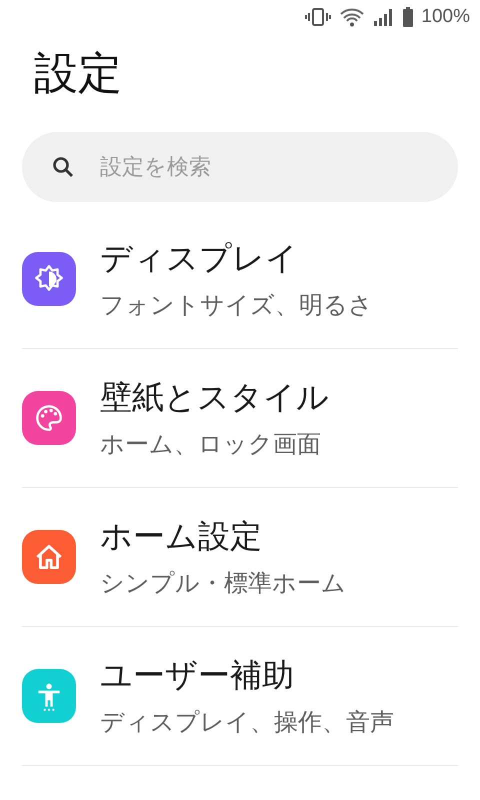 The image size is (480, 800). What do you see at coordinates (63, 167) in the screenshot?
I see `search-icon` at bounding box center [63, 167].